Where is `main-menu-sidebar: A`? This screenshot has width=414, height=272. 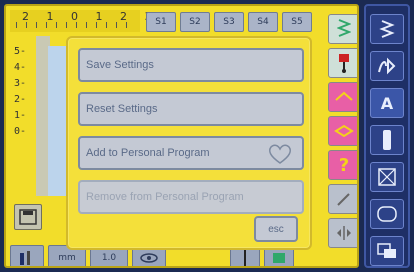 main-menu-sidebar: A is located at coordinates (387, 136).